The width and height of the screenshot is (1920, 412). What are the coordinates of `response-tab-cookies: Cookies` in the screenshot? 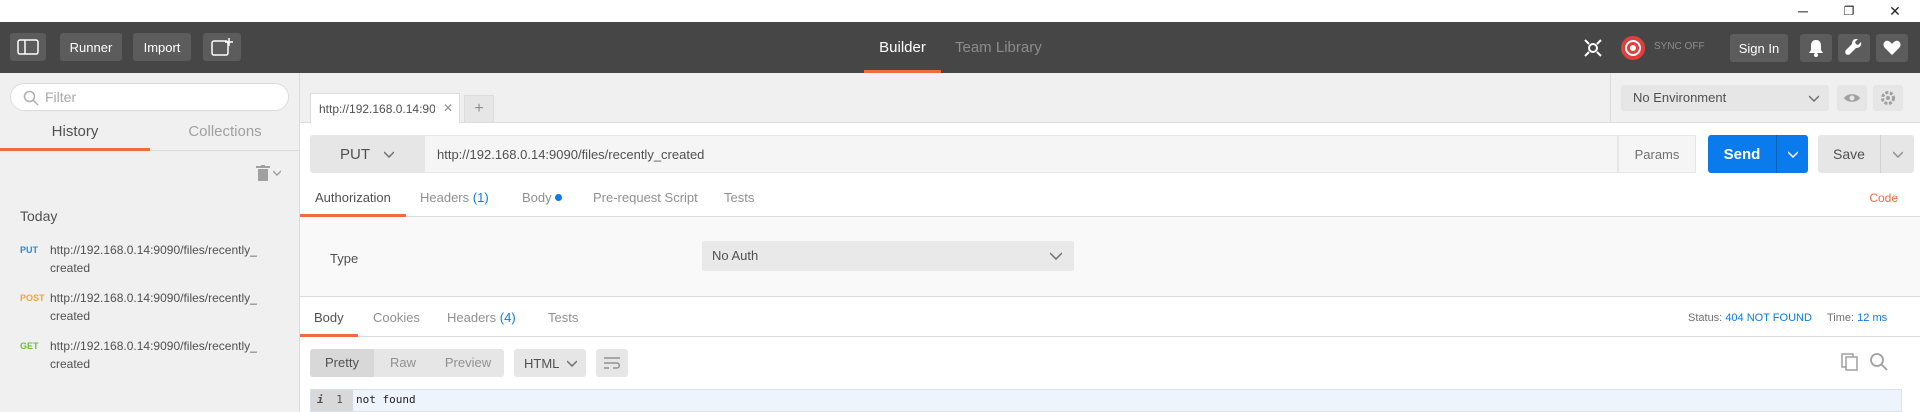 It's located at (396, 320).